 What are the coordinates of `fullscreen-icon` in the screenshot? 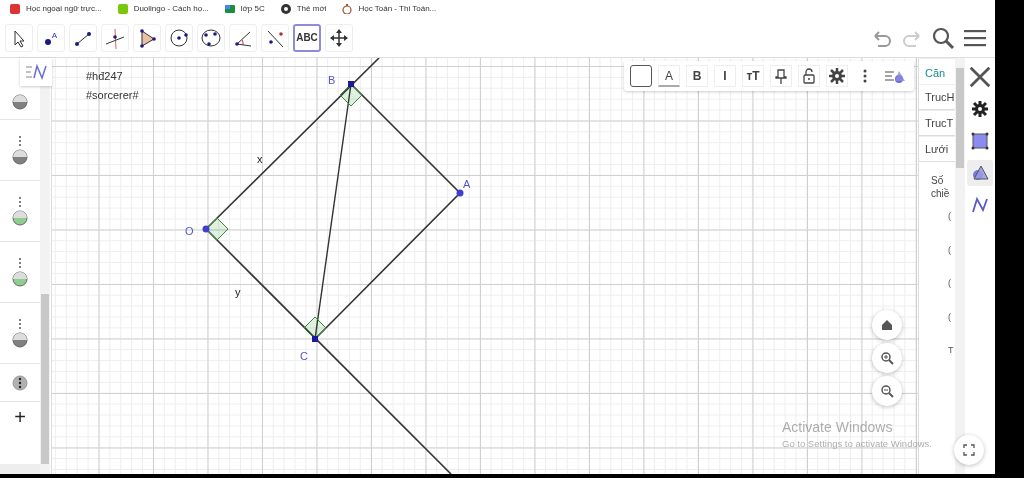 It's located at (969, 450).